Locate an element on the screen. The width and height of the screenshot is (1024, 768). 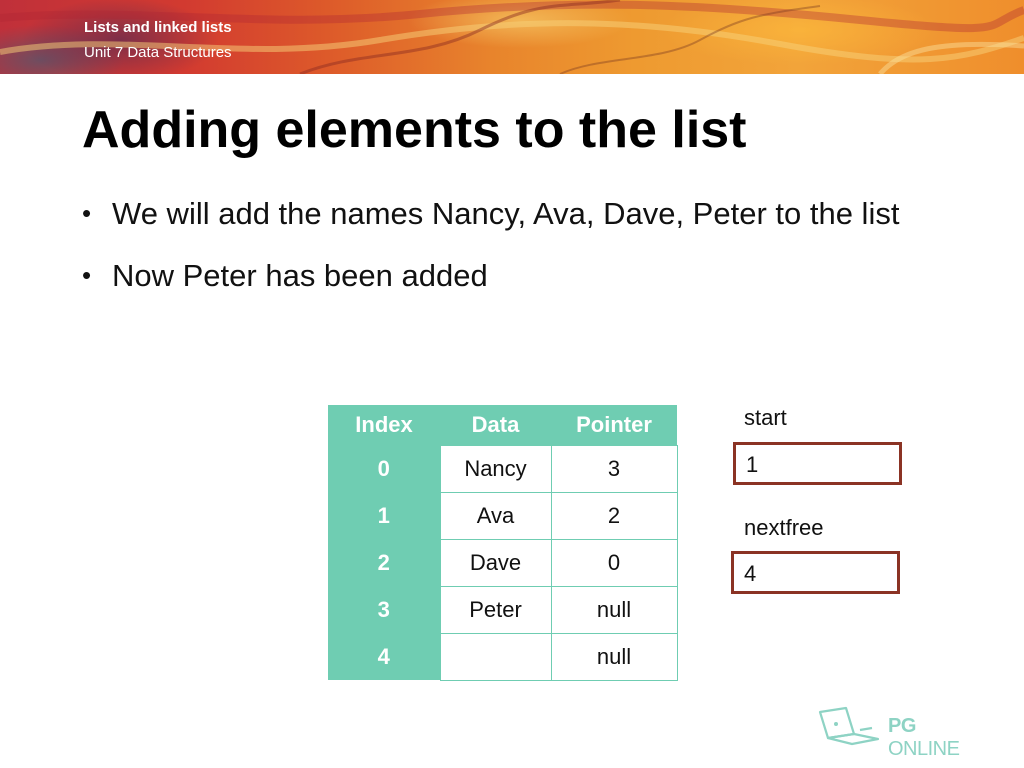
column-header-pointer: Pointer is located at coordinates (614, 425).